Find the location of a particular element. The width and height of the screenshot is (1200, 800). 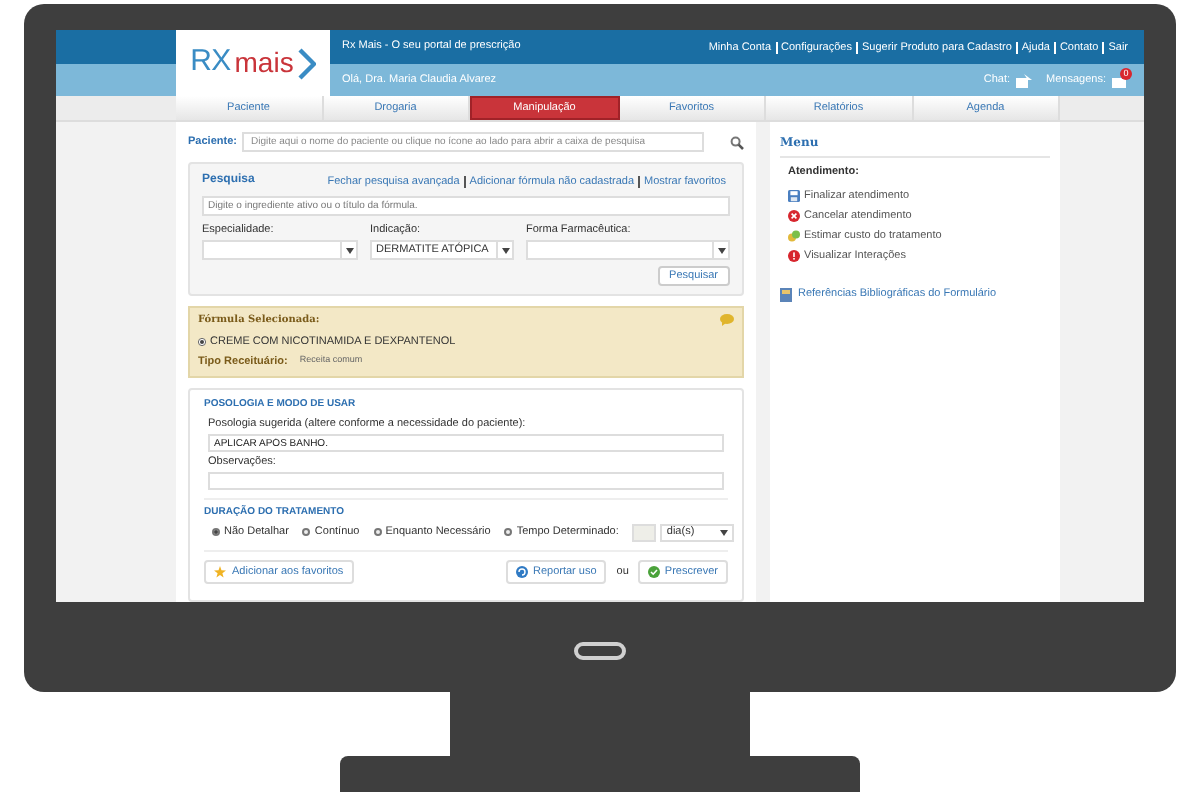

envelope-icon is located at coordinates (1119, 83).